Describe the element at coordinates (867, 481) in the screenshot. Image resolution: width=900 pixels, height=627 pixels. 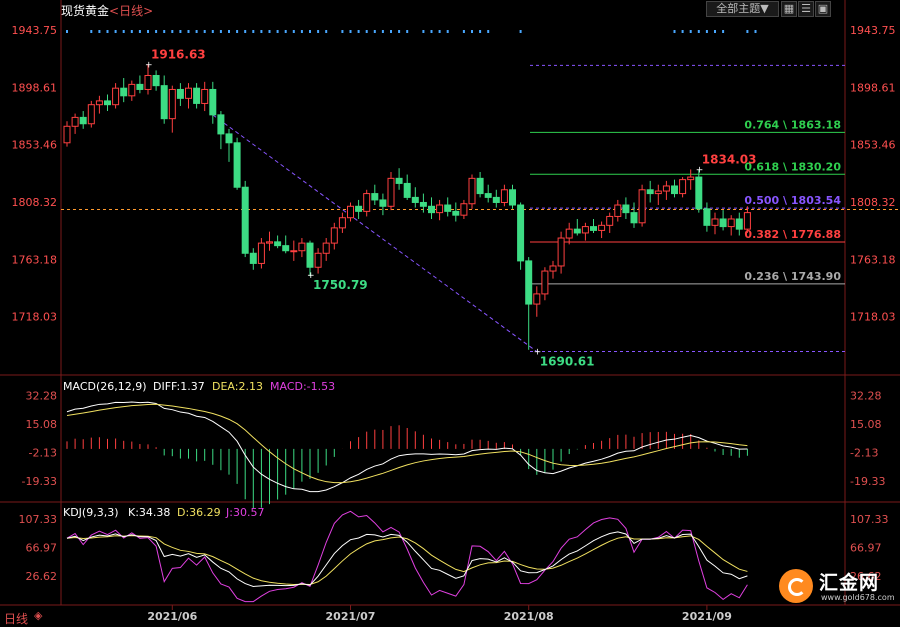
I see `macd-tick-right: -19.33` at that location.